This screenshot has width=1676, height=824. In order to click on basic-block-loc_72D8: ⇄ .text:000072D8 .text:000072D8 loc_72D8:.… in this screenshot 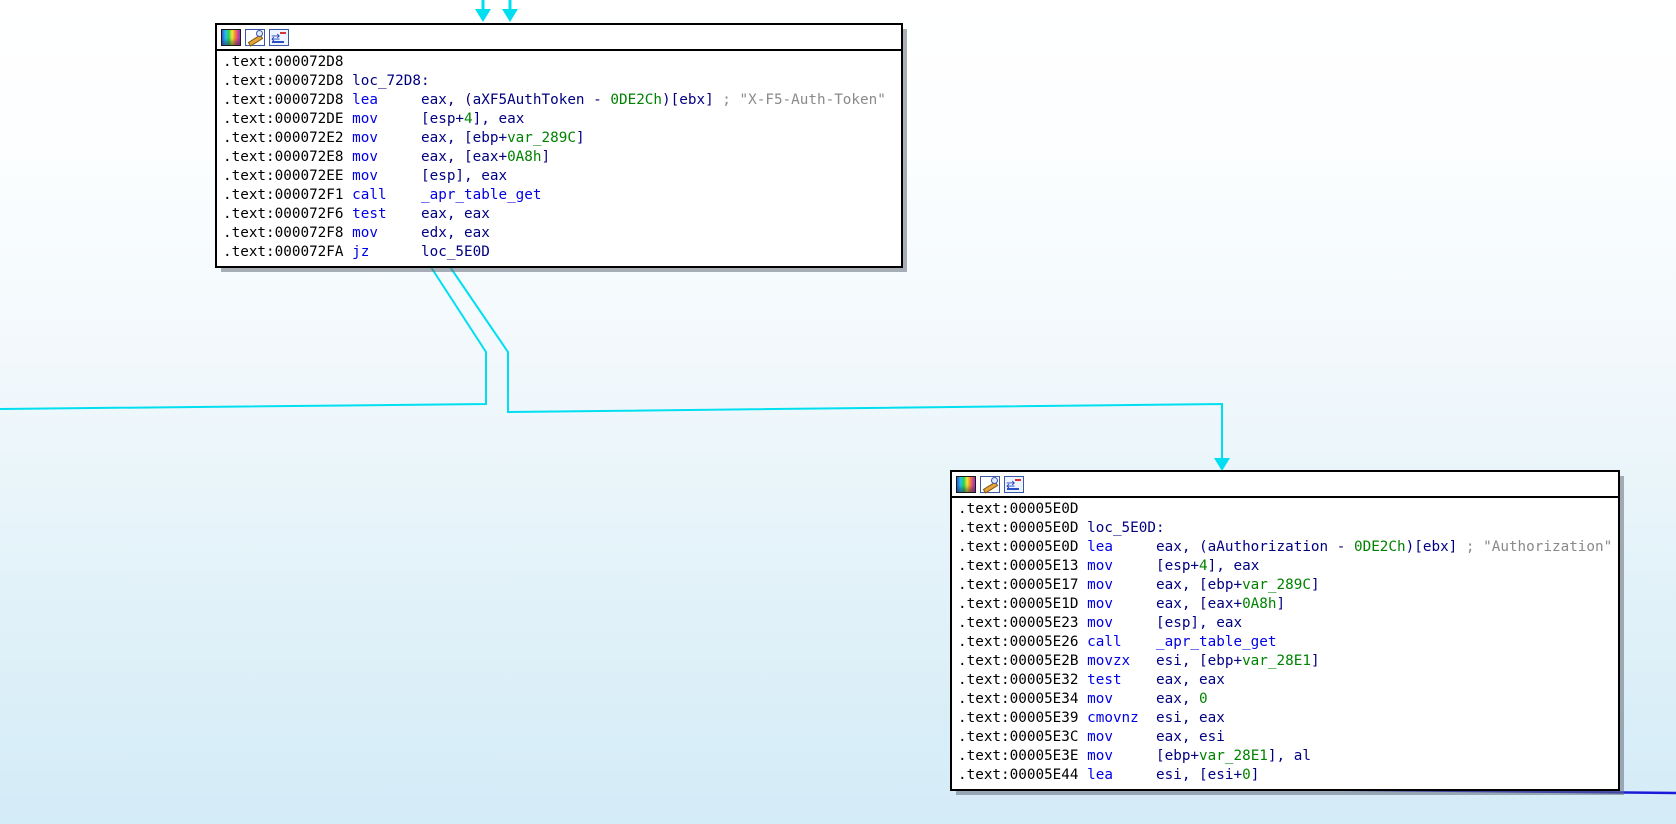, I will do `click(559, 145)`.